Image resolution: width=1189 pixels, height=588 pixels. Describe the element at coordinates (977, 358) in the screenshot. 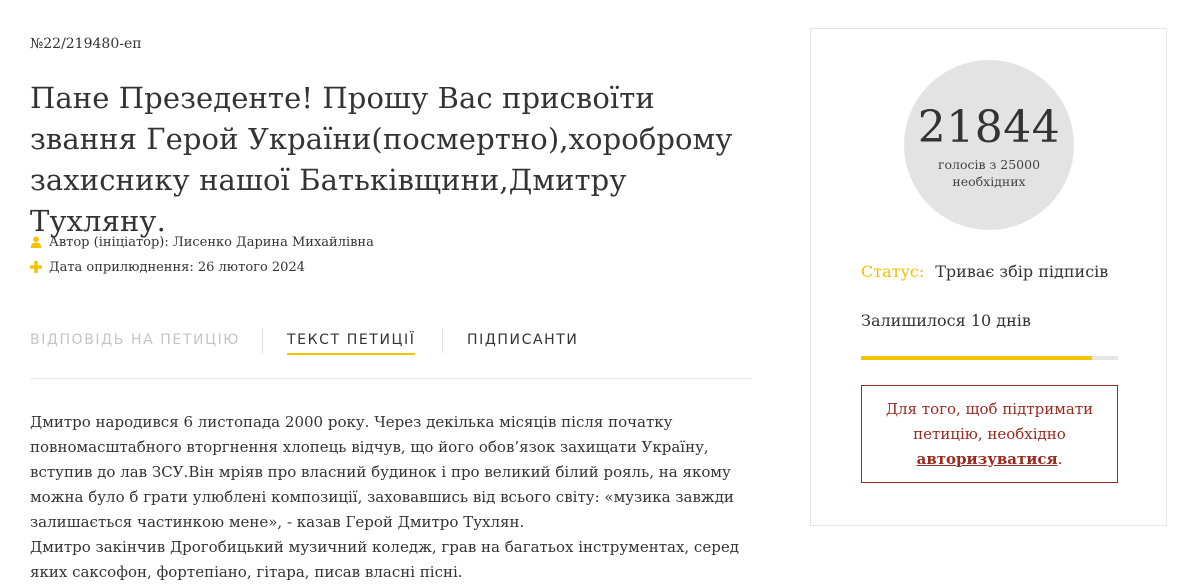

I see `signature-progress-fill` at that location.